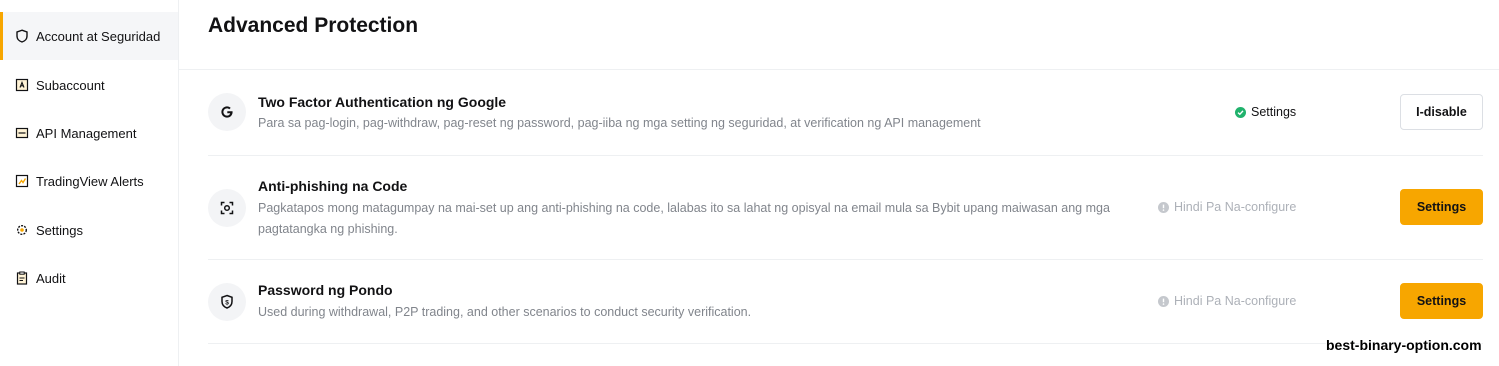 This screenshot has height=366, width=1499. What do you see at coordinates (98, 36) in the screenshot?
I see `sidebar-item-label: Account at Seguridad` at bounding box center [98, 36].